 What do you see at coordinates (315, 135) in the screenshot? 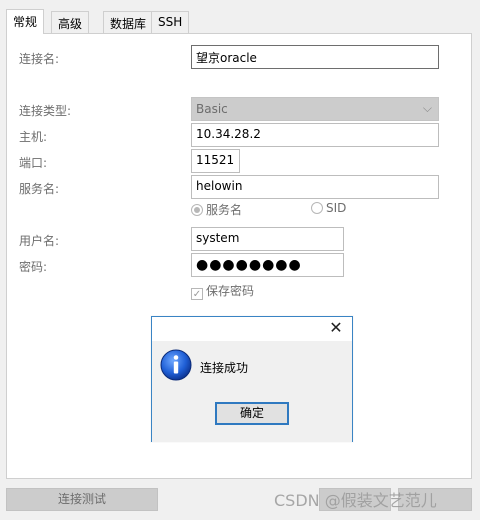
I see `host-input: 10.34.28.2` at bounding box center [315, 135].